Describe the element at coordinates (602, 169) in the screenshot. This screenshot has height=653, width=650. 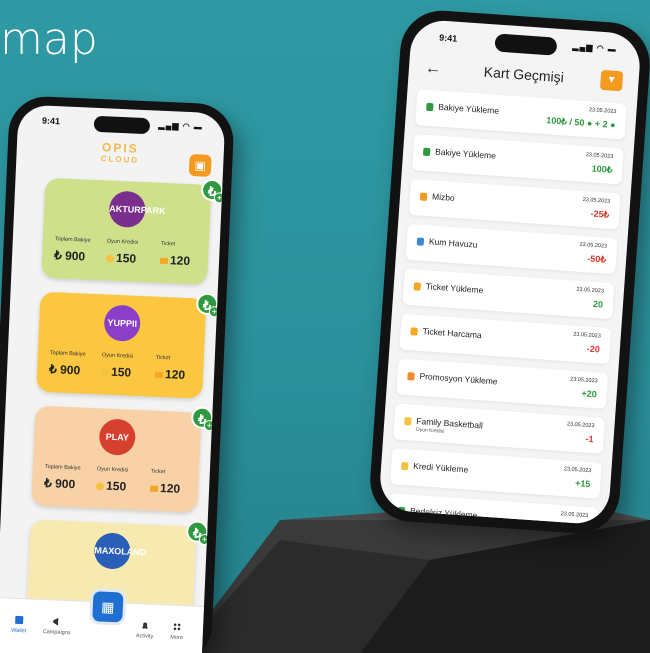
I see `transaction-amount: 100₺` at that location.